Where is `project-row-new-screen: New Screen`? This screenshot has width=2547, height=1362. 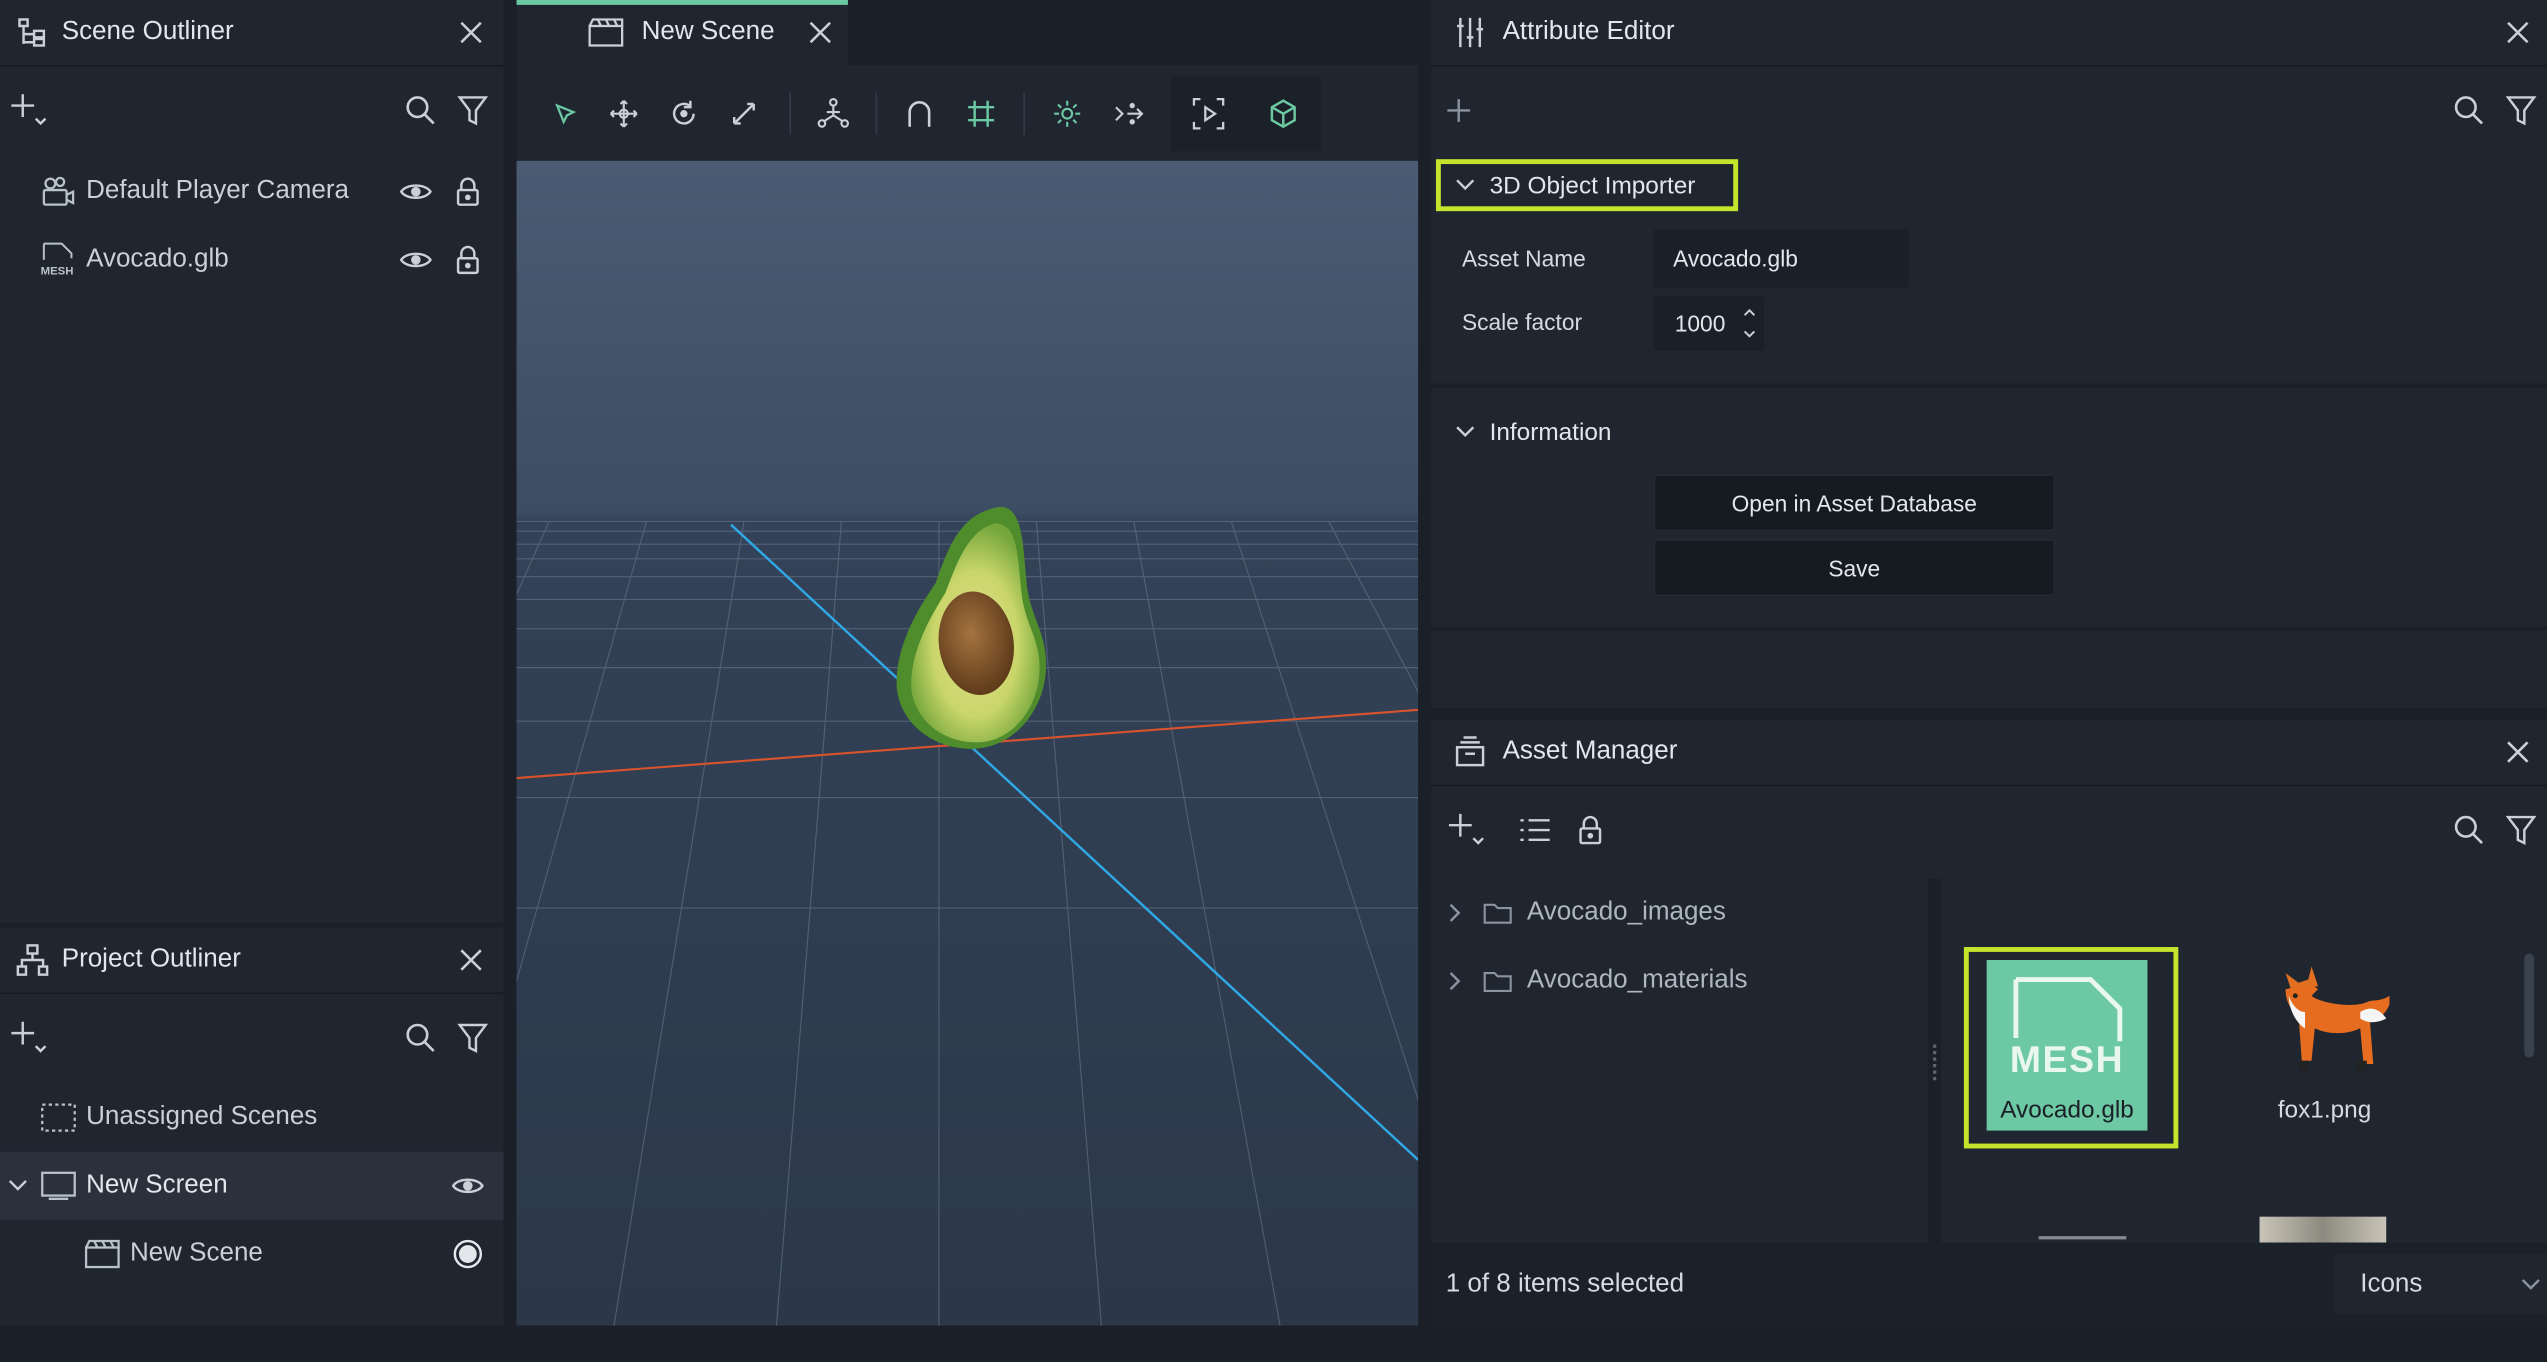
project-row-new-screen: New Screen is located at coordinates (252, 1185).